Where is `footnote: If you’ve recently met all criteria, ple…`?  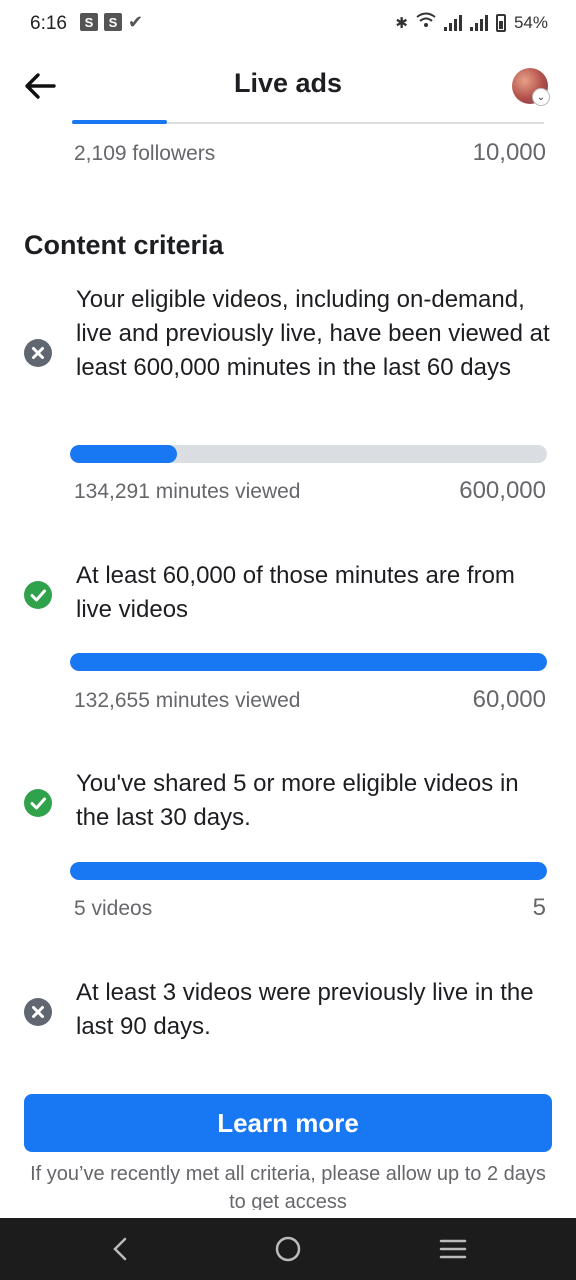 footnote: If you’ve recently met all criteria, ple… is located at coordinates (288, 1186).